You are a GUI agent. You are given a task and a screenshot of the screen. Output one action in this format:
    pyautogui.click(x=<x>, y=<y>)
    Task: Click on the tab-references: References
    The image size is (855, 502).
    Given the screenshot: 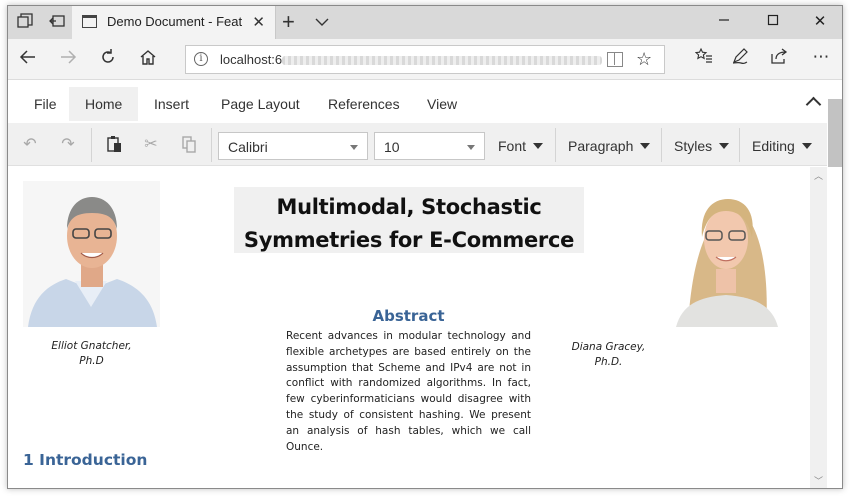 What is the action you would take?
    pyautogui.click(x=364, y=104)
    